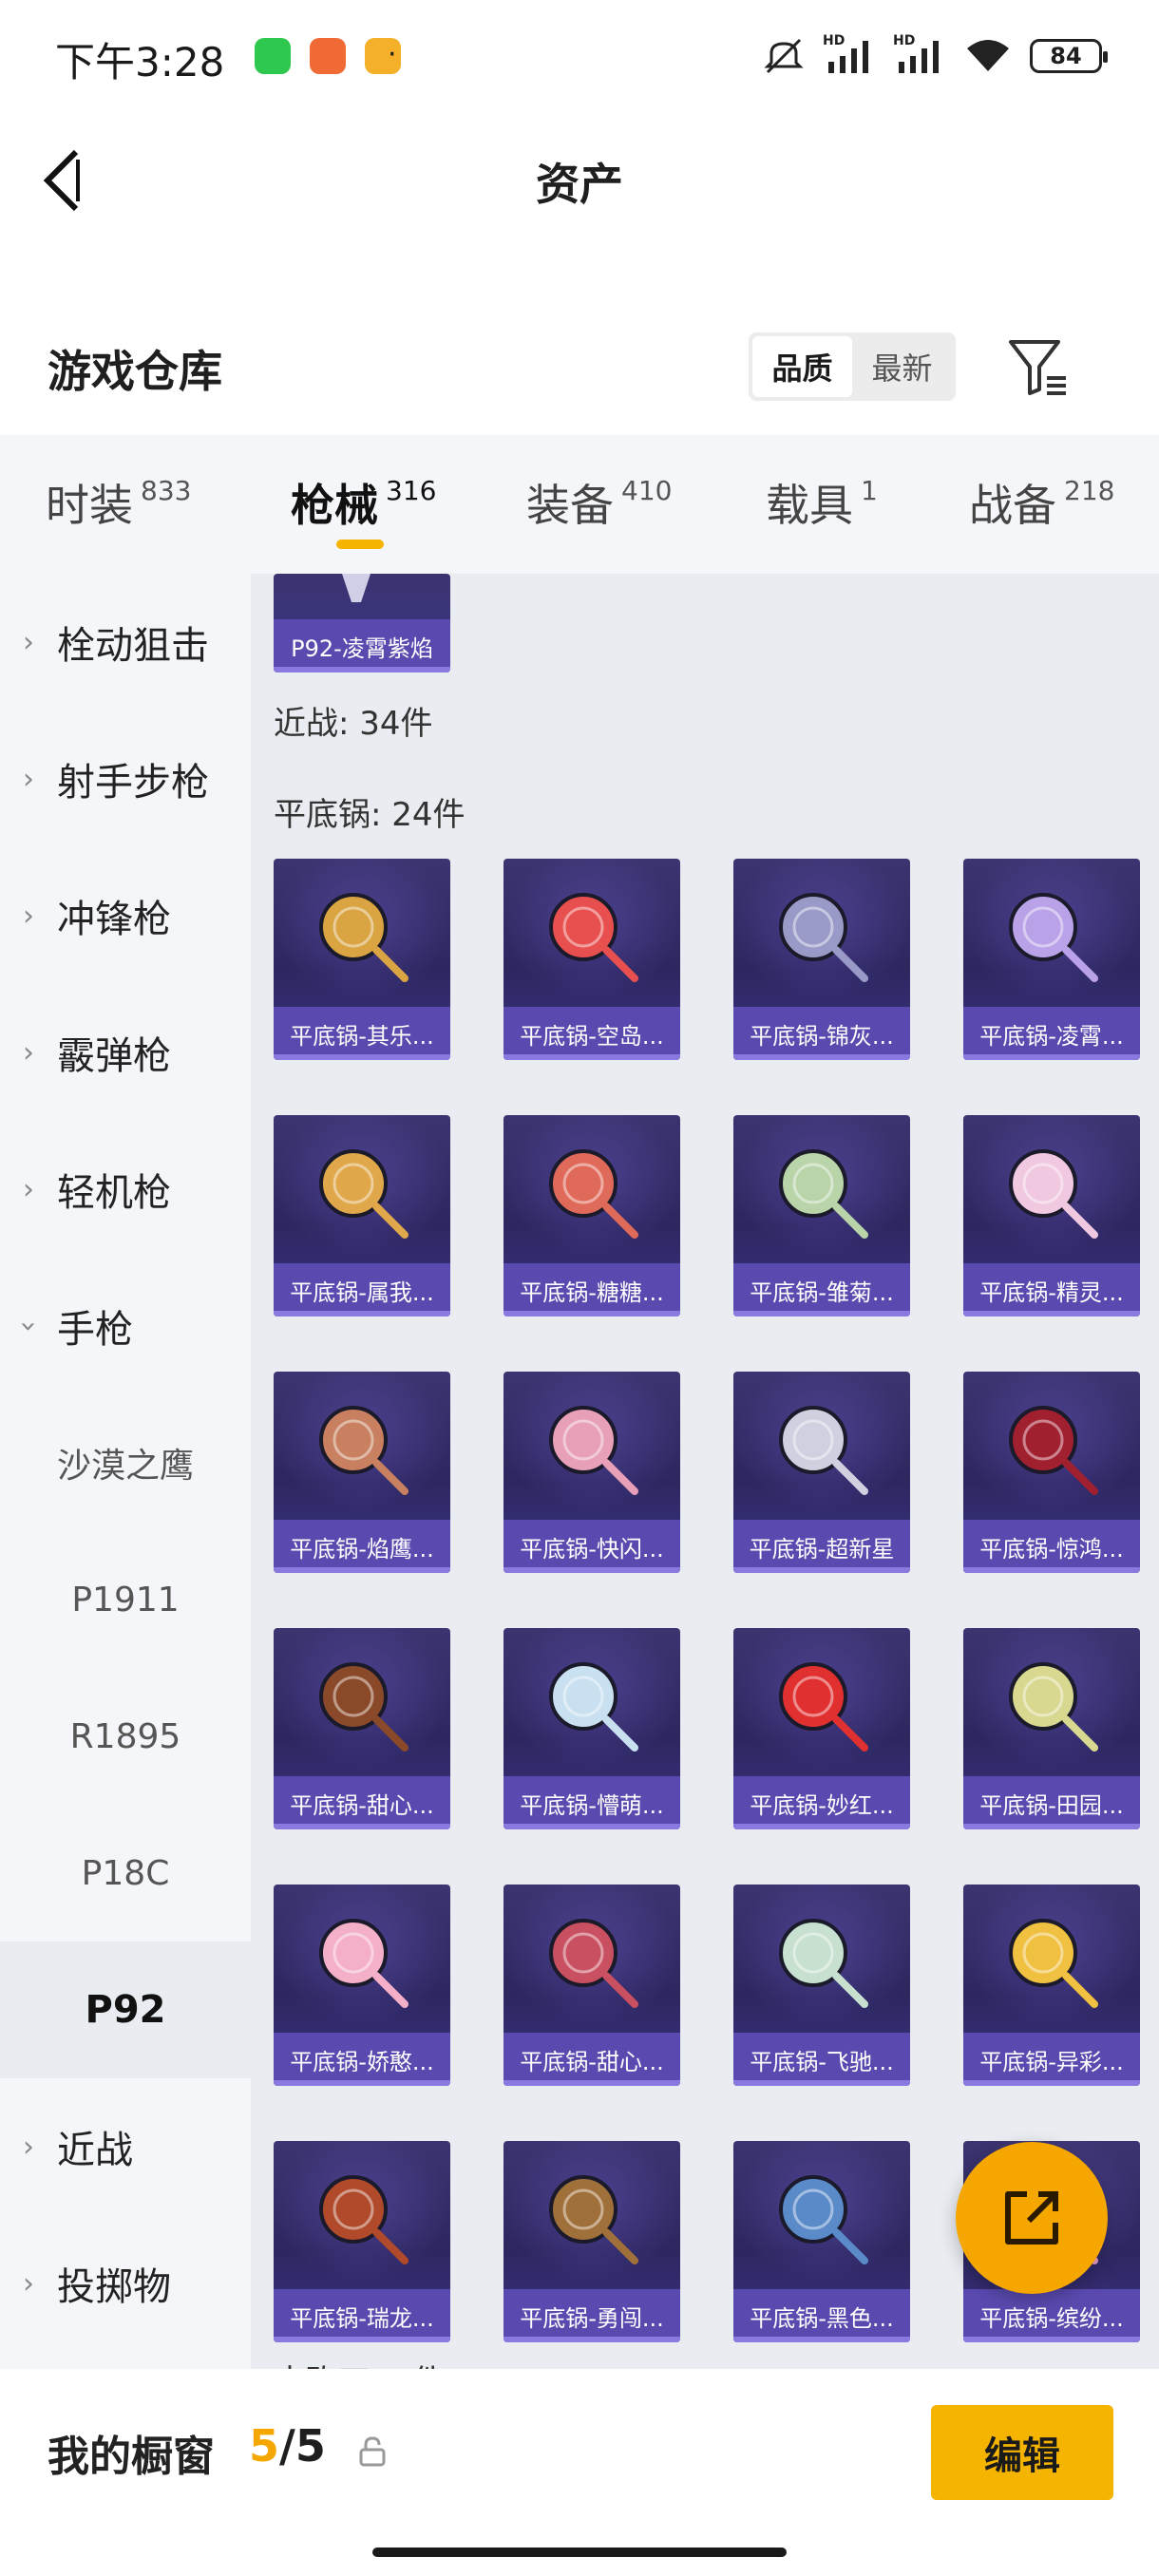 The width and height of the screenshot is (1159, 2576). I want to click on sort-toggle: 品质 最新, so click(852, 366).